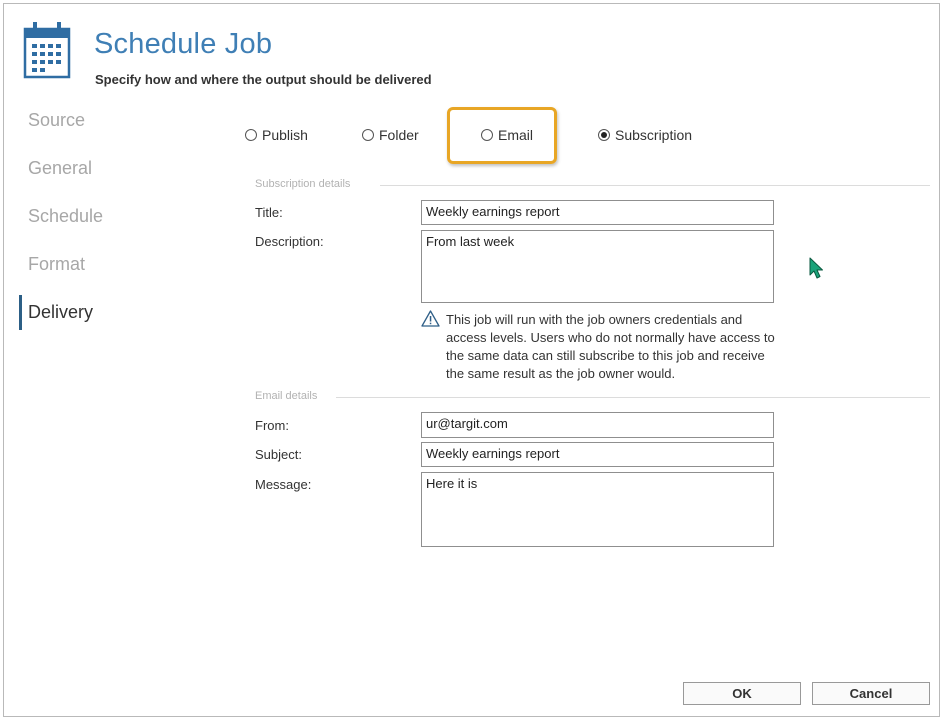 Image resolution: width=945 pixels, height=722 pixels. I want to click on title-input: Weekly earnings report, so click(597, 212).